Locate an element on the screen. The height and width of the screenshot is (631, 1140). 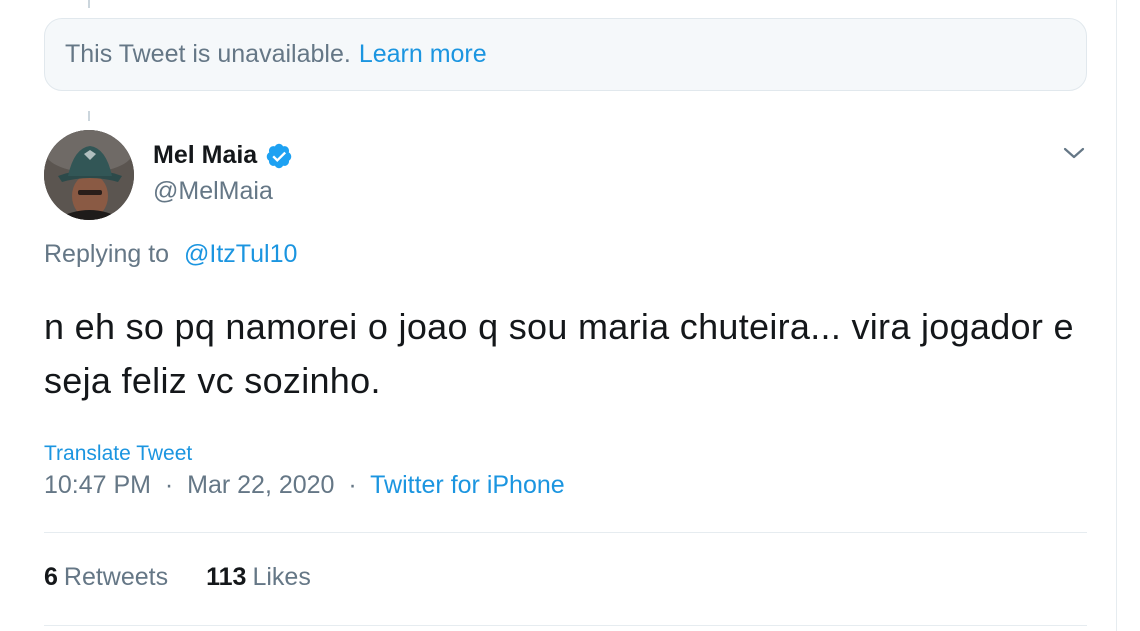
replying-to: Replying to @ItzTul10 is located at coordinates (170, 254).